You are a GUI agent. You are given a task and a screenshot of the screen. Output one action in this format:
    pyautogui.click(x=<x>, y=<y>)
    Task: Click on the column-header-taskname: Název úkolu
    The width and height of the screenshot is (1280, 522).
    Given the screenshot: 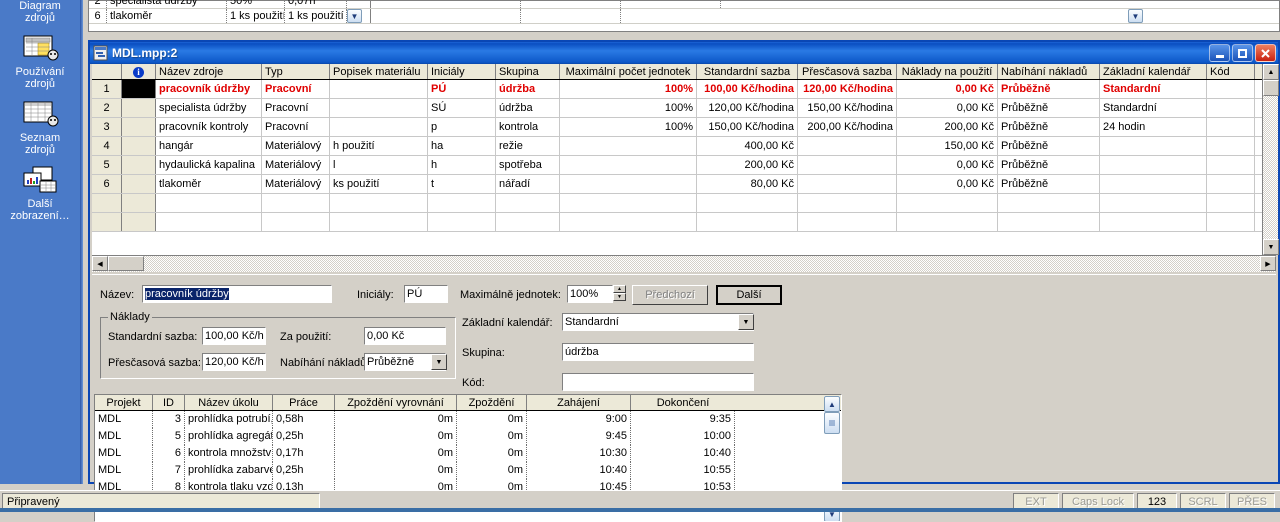 What is the action you would take?
    pyautogui.click(x=229, y=402)
    